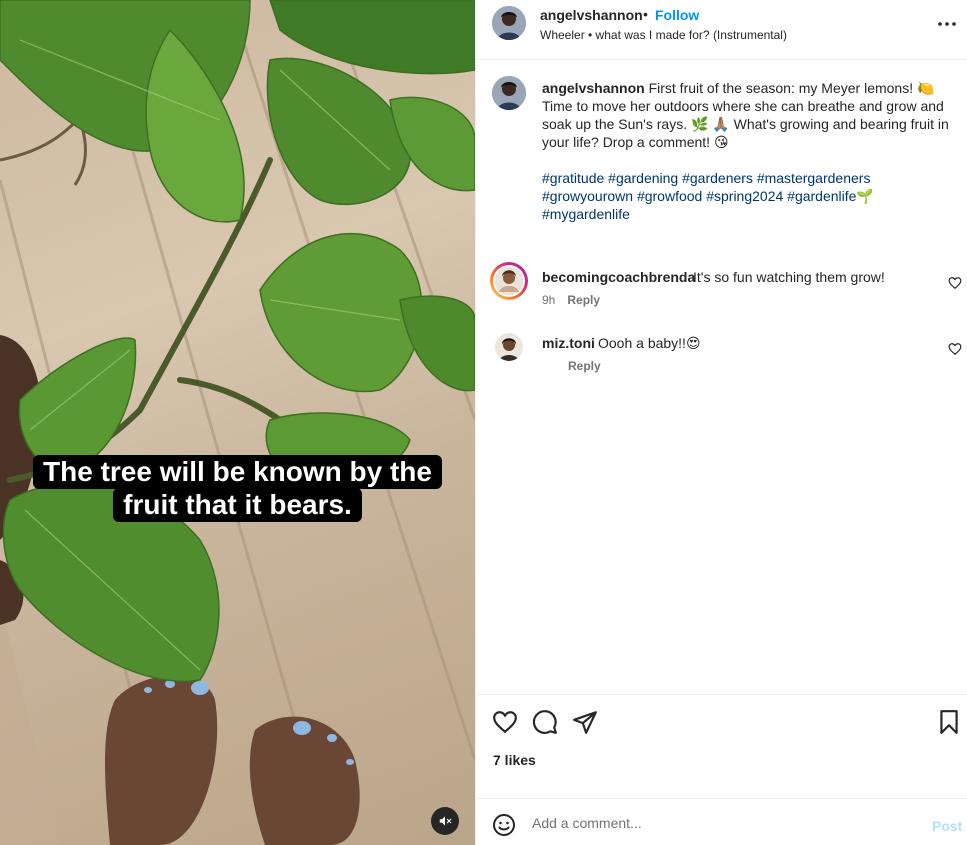  What do you see at coordinates (545, 722) in the screenshot?
I see `comment-bubble-icon` at bounding box center [545, 722].